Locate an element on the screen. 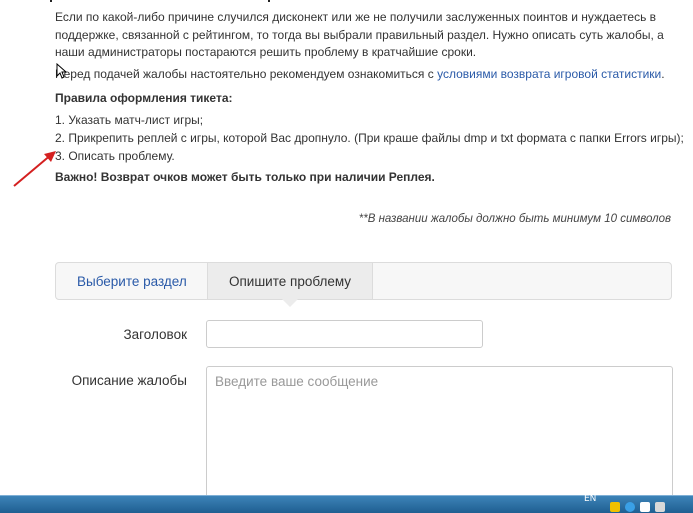  taskbar: EN is located at coordinates (346, 503).